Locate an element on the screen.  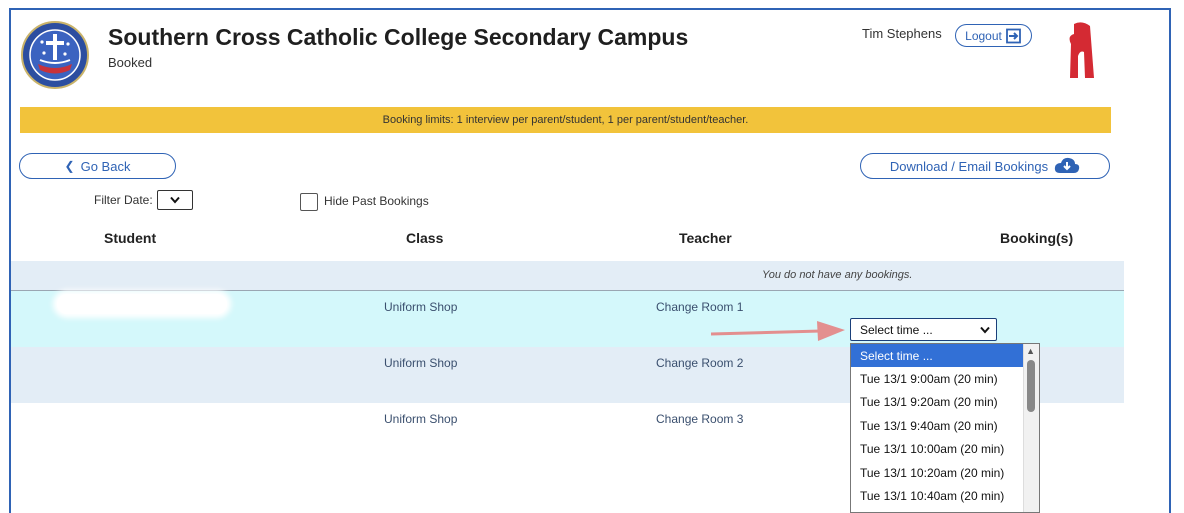
download-label: Download / Email Bookings is located at coordinates (969, 166).